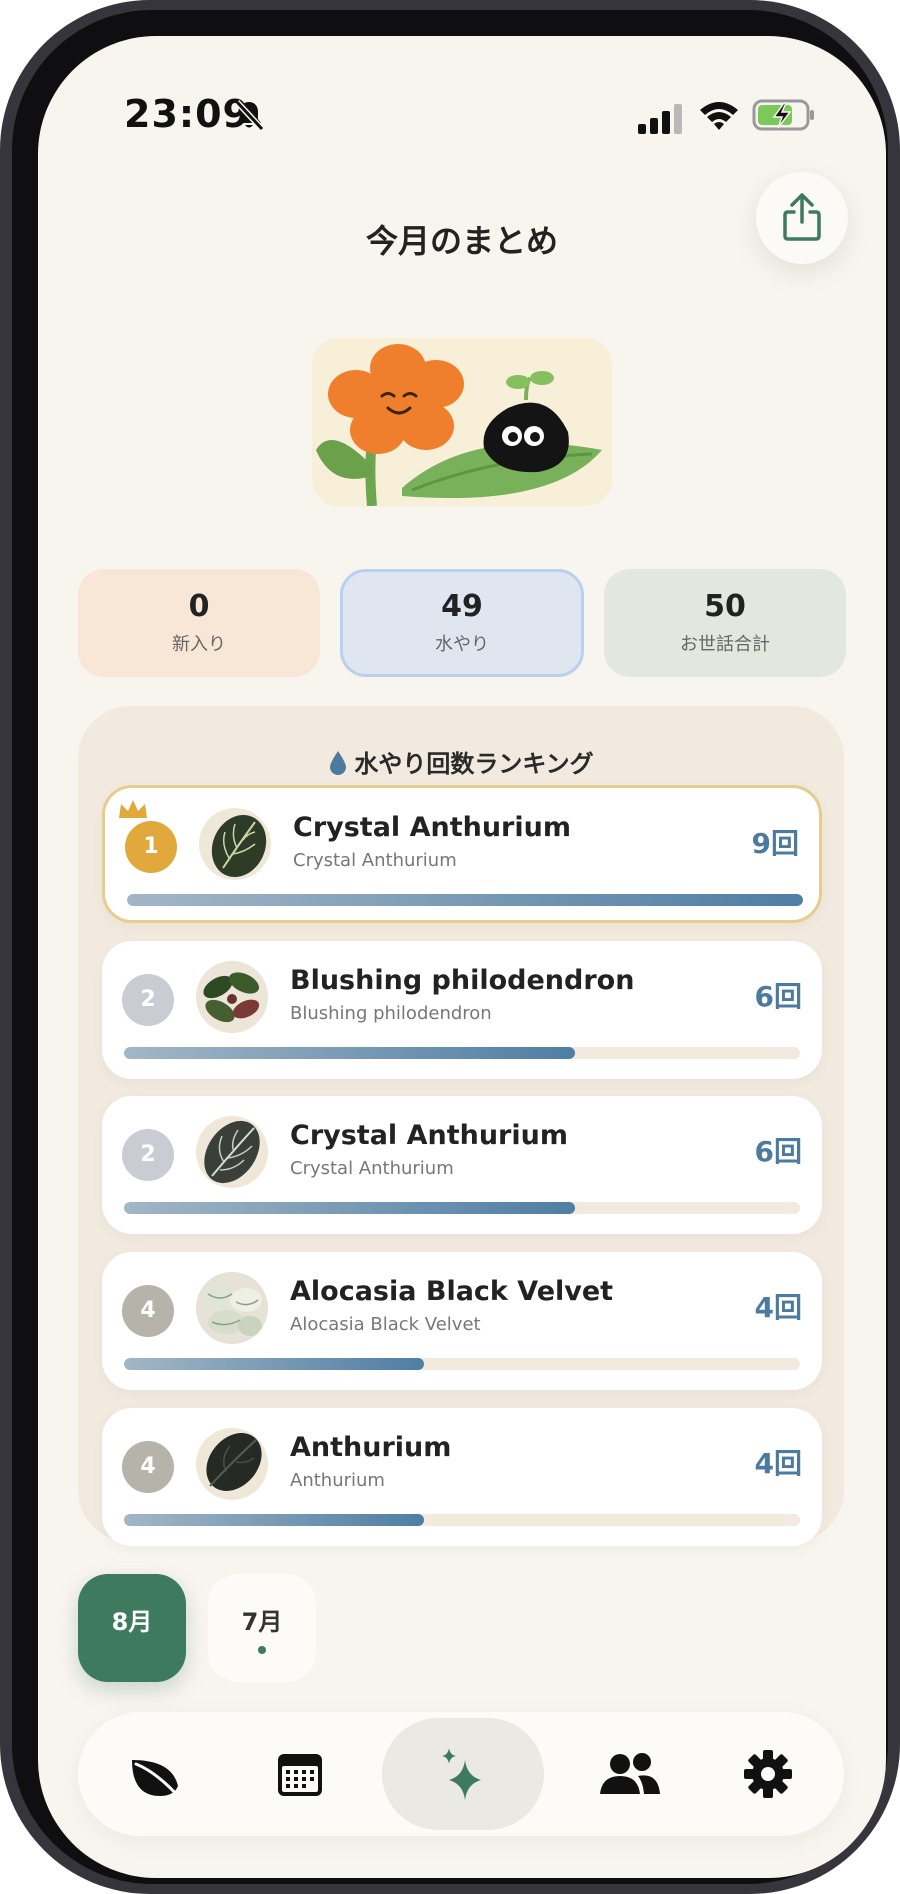  Describe the element at coordinates (249, 115) in the screenshot. I see `bell-muted-icon` at that location.